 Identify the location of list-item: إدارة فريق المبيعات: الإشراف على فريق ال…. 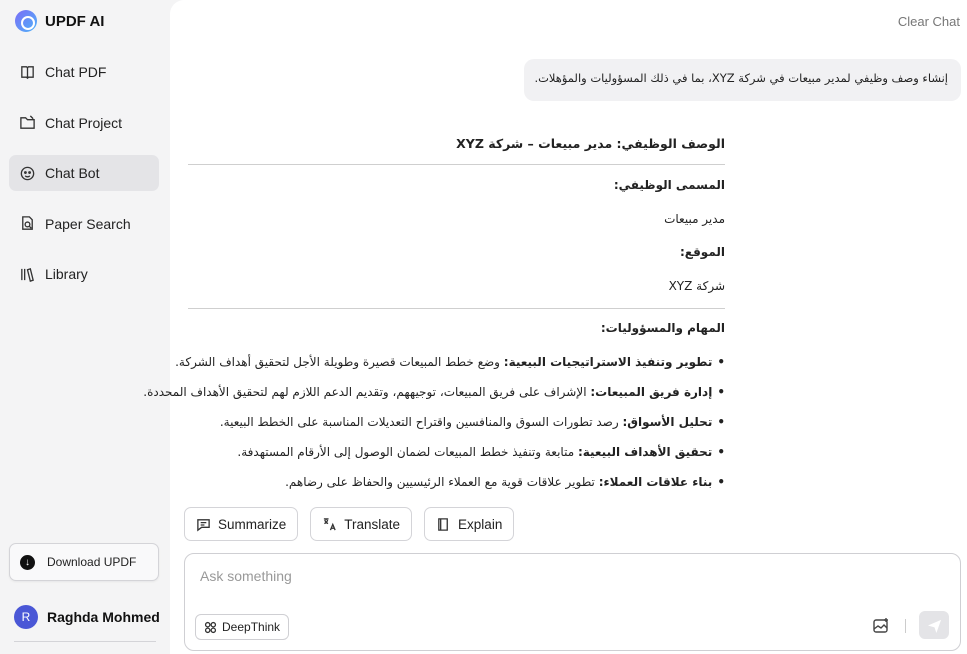
(434, 392).